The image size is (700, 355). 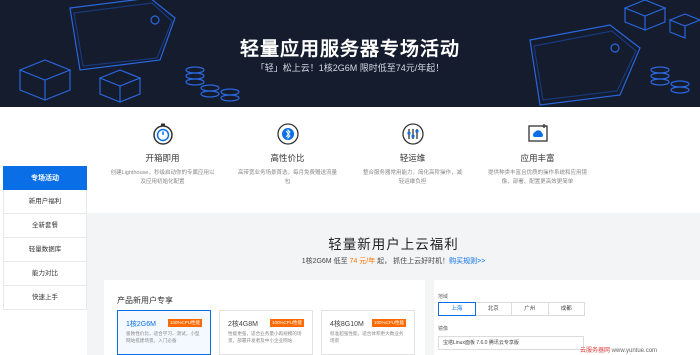 What do you see at coordinates (325, 261) in the screenshot?
I see `promo-subtitle-prefix: 1核2G6M 低至` at bounding box center [325, 261].